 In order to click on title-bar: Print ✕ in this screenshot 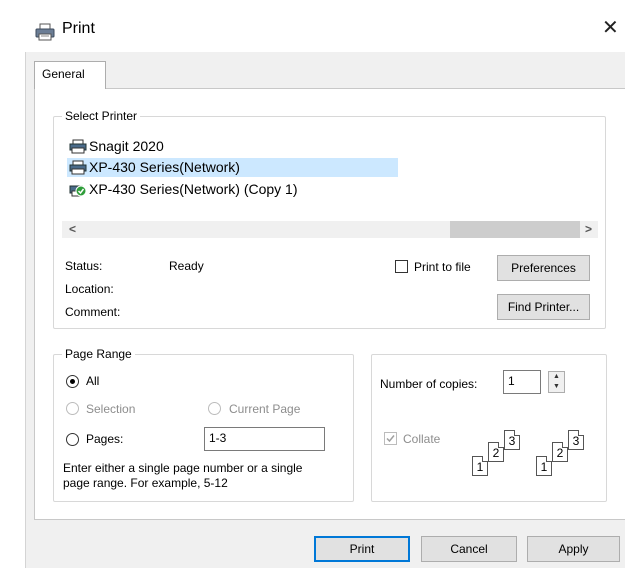, I will do `click(312, 26)`.